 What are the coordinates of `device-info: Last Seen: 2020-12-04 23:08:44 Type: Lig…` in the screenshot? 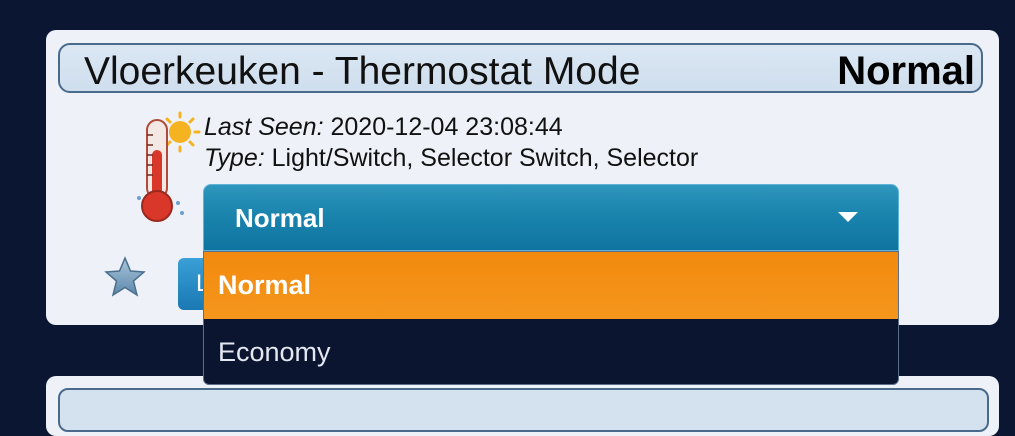 It's located at (451, 143).